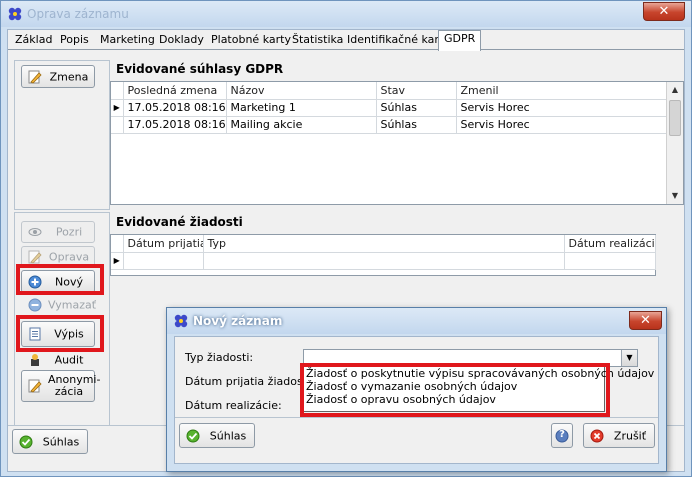  What do you see at coordinates (455, 390) in the screenshot?
I see `highlight-dropdown` at bounding box center [455, 390].